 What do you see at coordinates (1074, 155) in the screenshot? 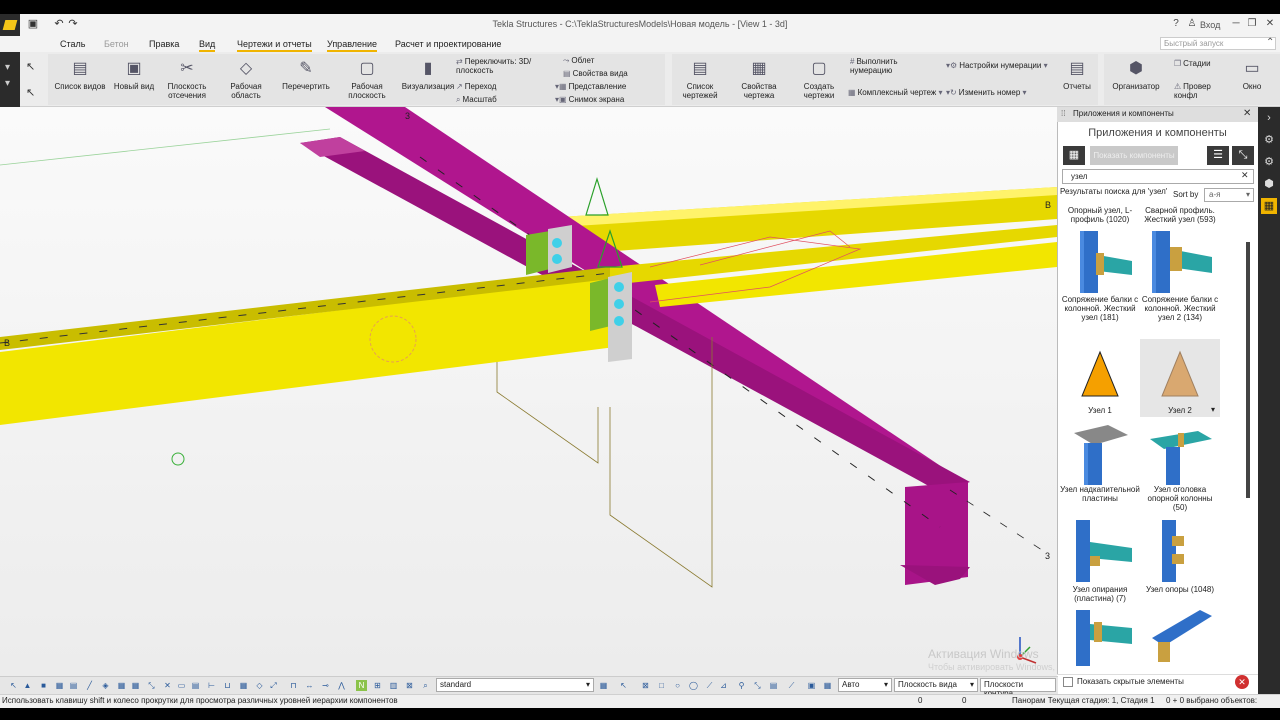
I see `grid-view-icon: ▦` at bounding box center [1074, 155].